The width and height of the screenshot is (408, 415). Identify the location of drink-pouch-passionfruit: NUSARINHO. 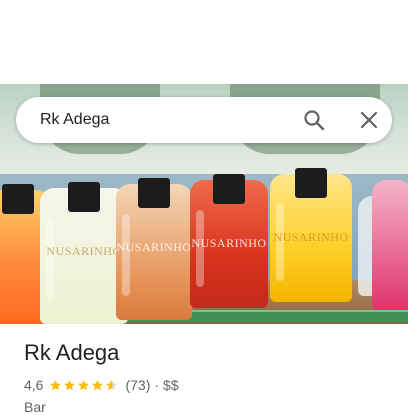
(311, 235).